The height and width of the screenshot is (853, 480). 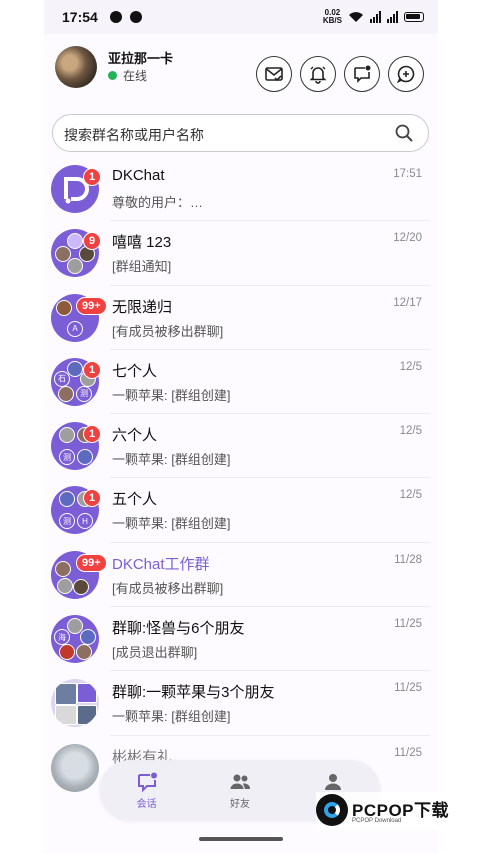 I want to click on conversation-title: 群聊:怪兽与6个朋友, so click(x=178, y=629).